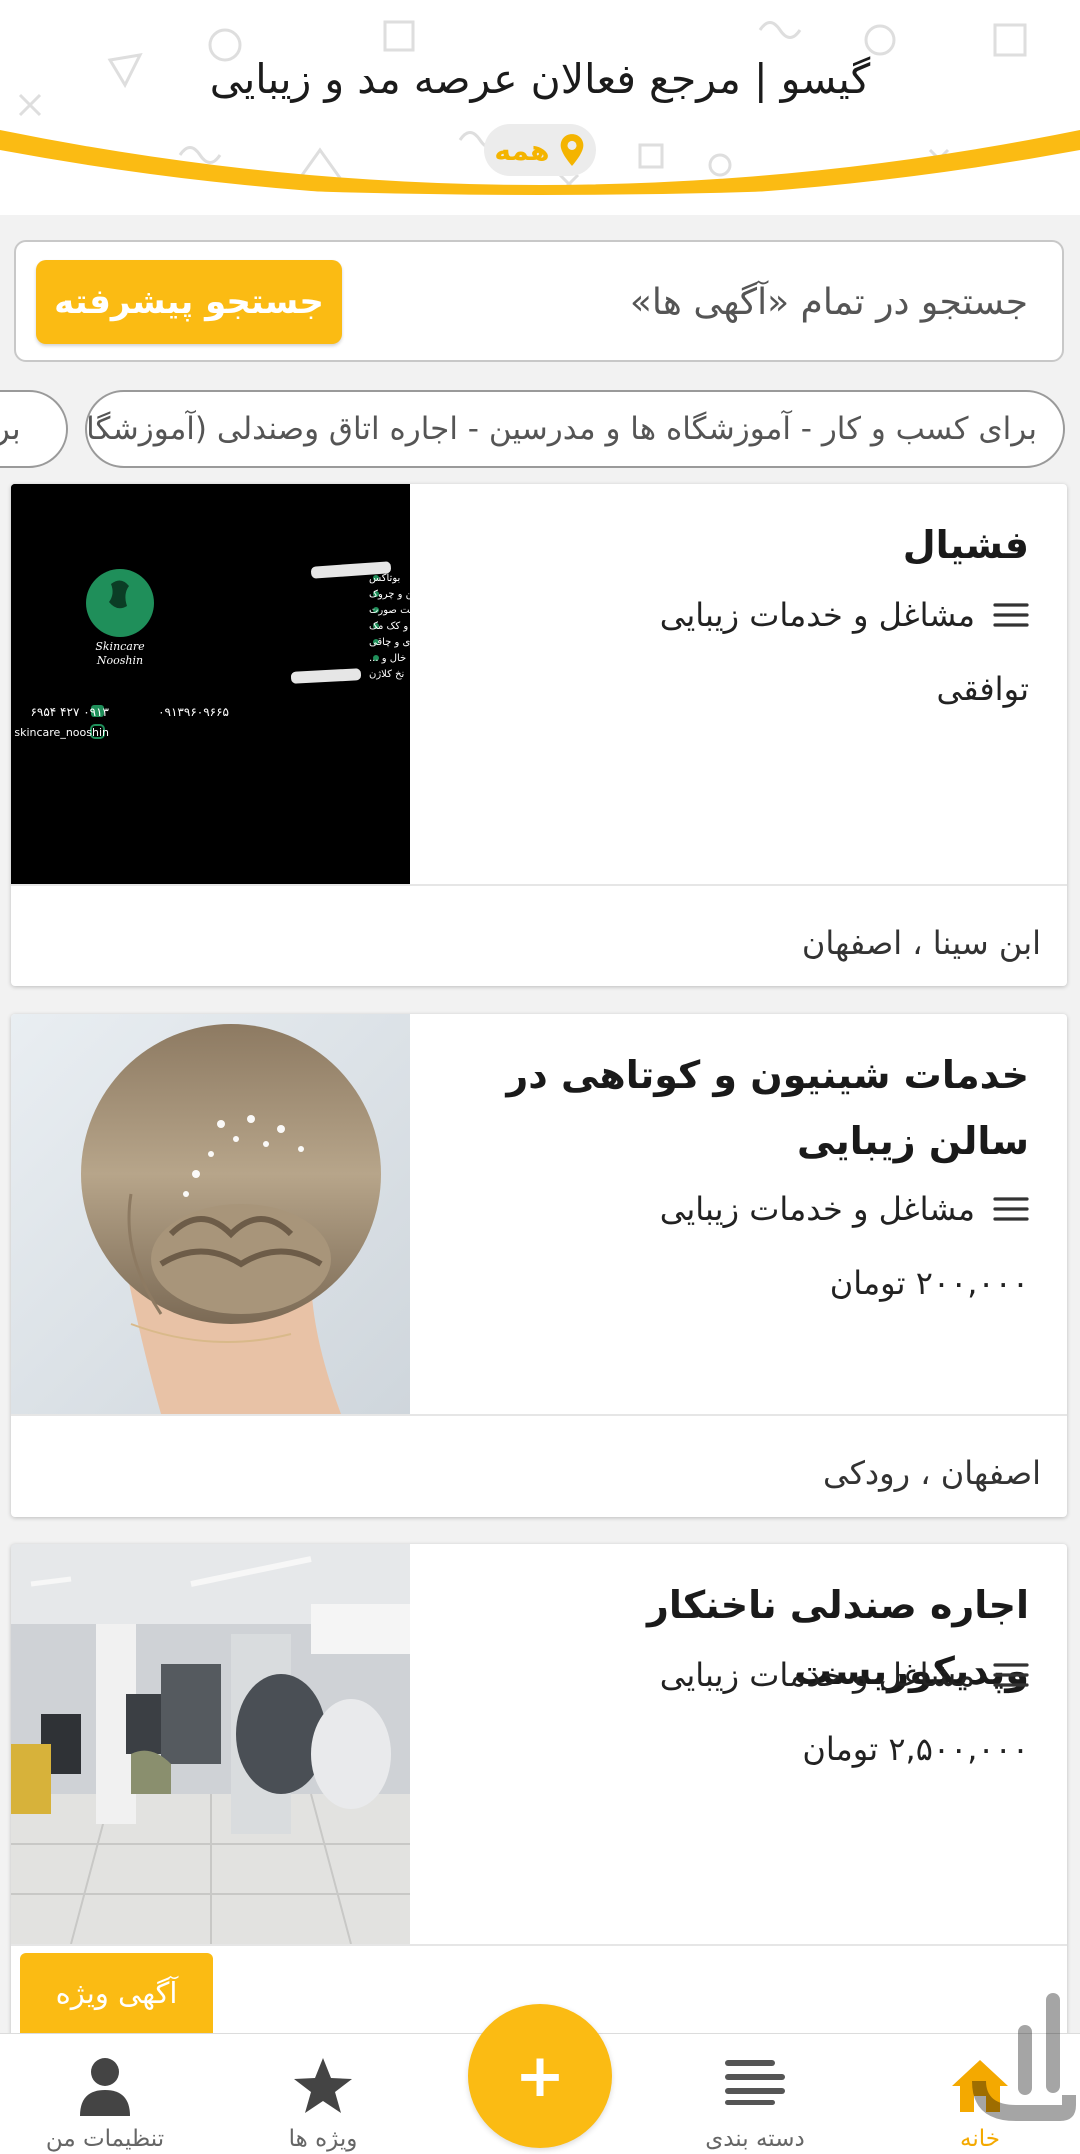 The width and height of the screenshot is (1080, 2154). What do you see at coordinates (755, 2082) in the screenshot?
I see `menu-icon` at bounding box center [755, 2082].